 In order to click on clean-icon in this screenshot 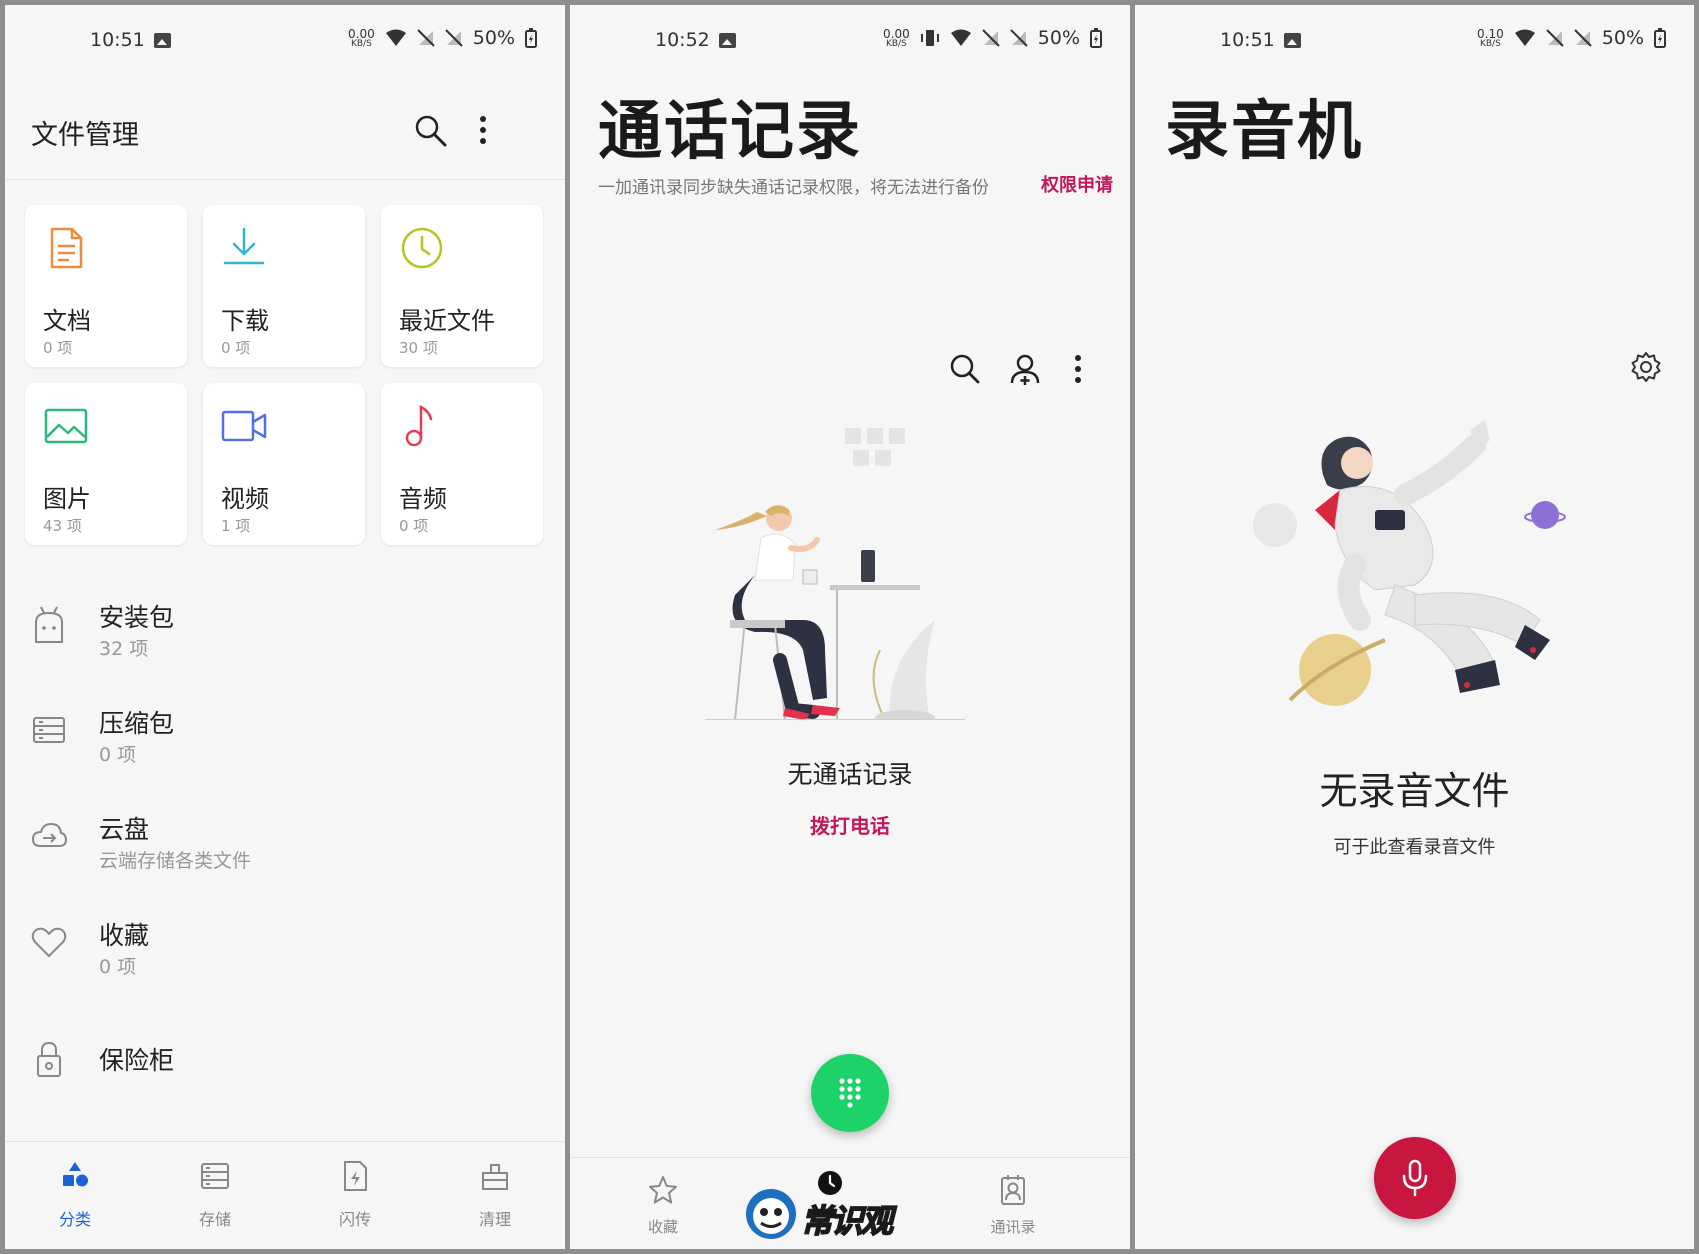, I will do `click(495, 1177)`.